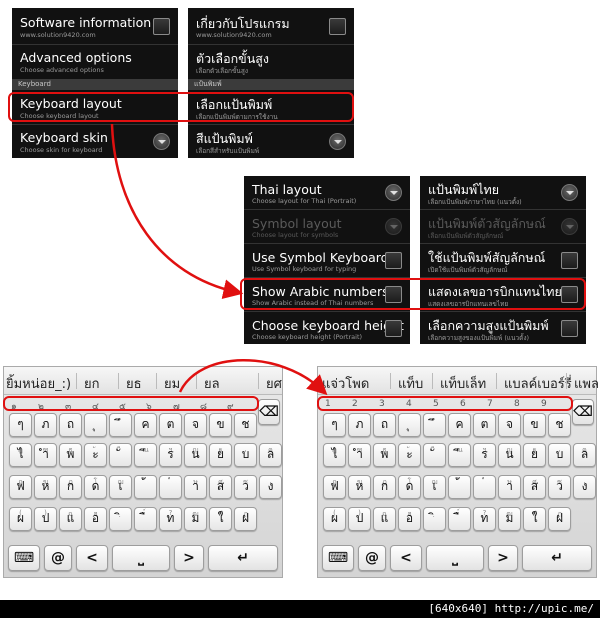 Image resolution: width=600 pixels, height=618 pixels. Describe the element at coordinates (269, 412) in the screenshot. I see `backspace-key: ⌫` at that location.